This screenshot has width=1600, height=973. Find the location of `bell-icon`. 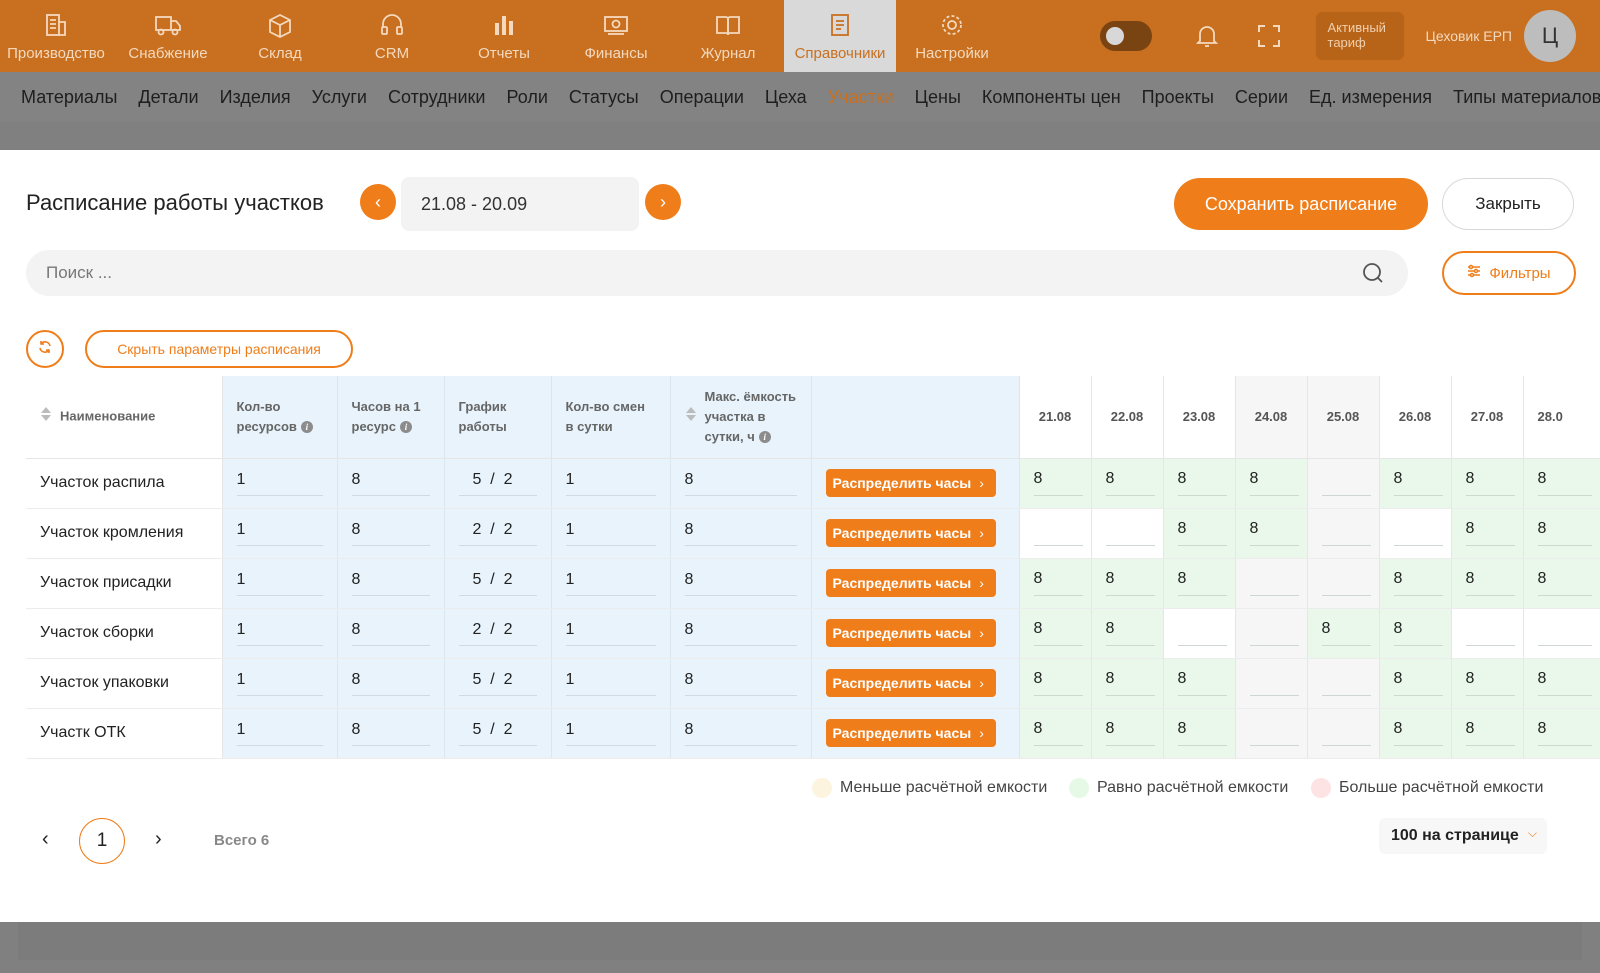

bell-icon is located at coordinates (1207, 36).